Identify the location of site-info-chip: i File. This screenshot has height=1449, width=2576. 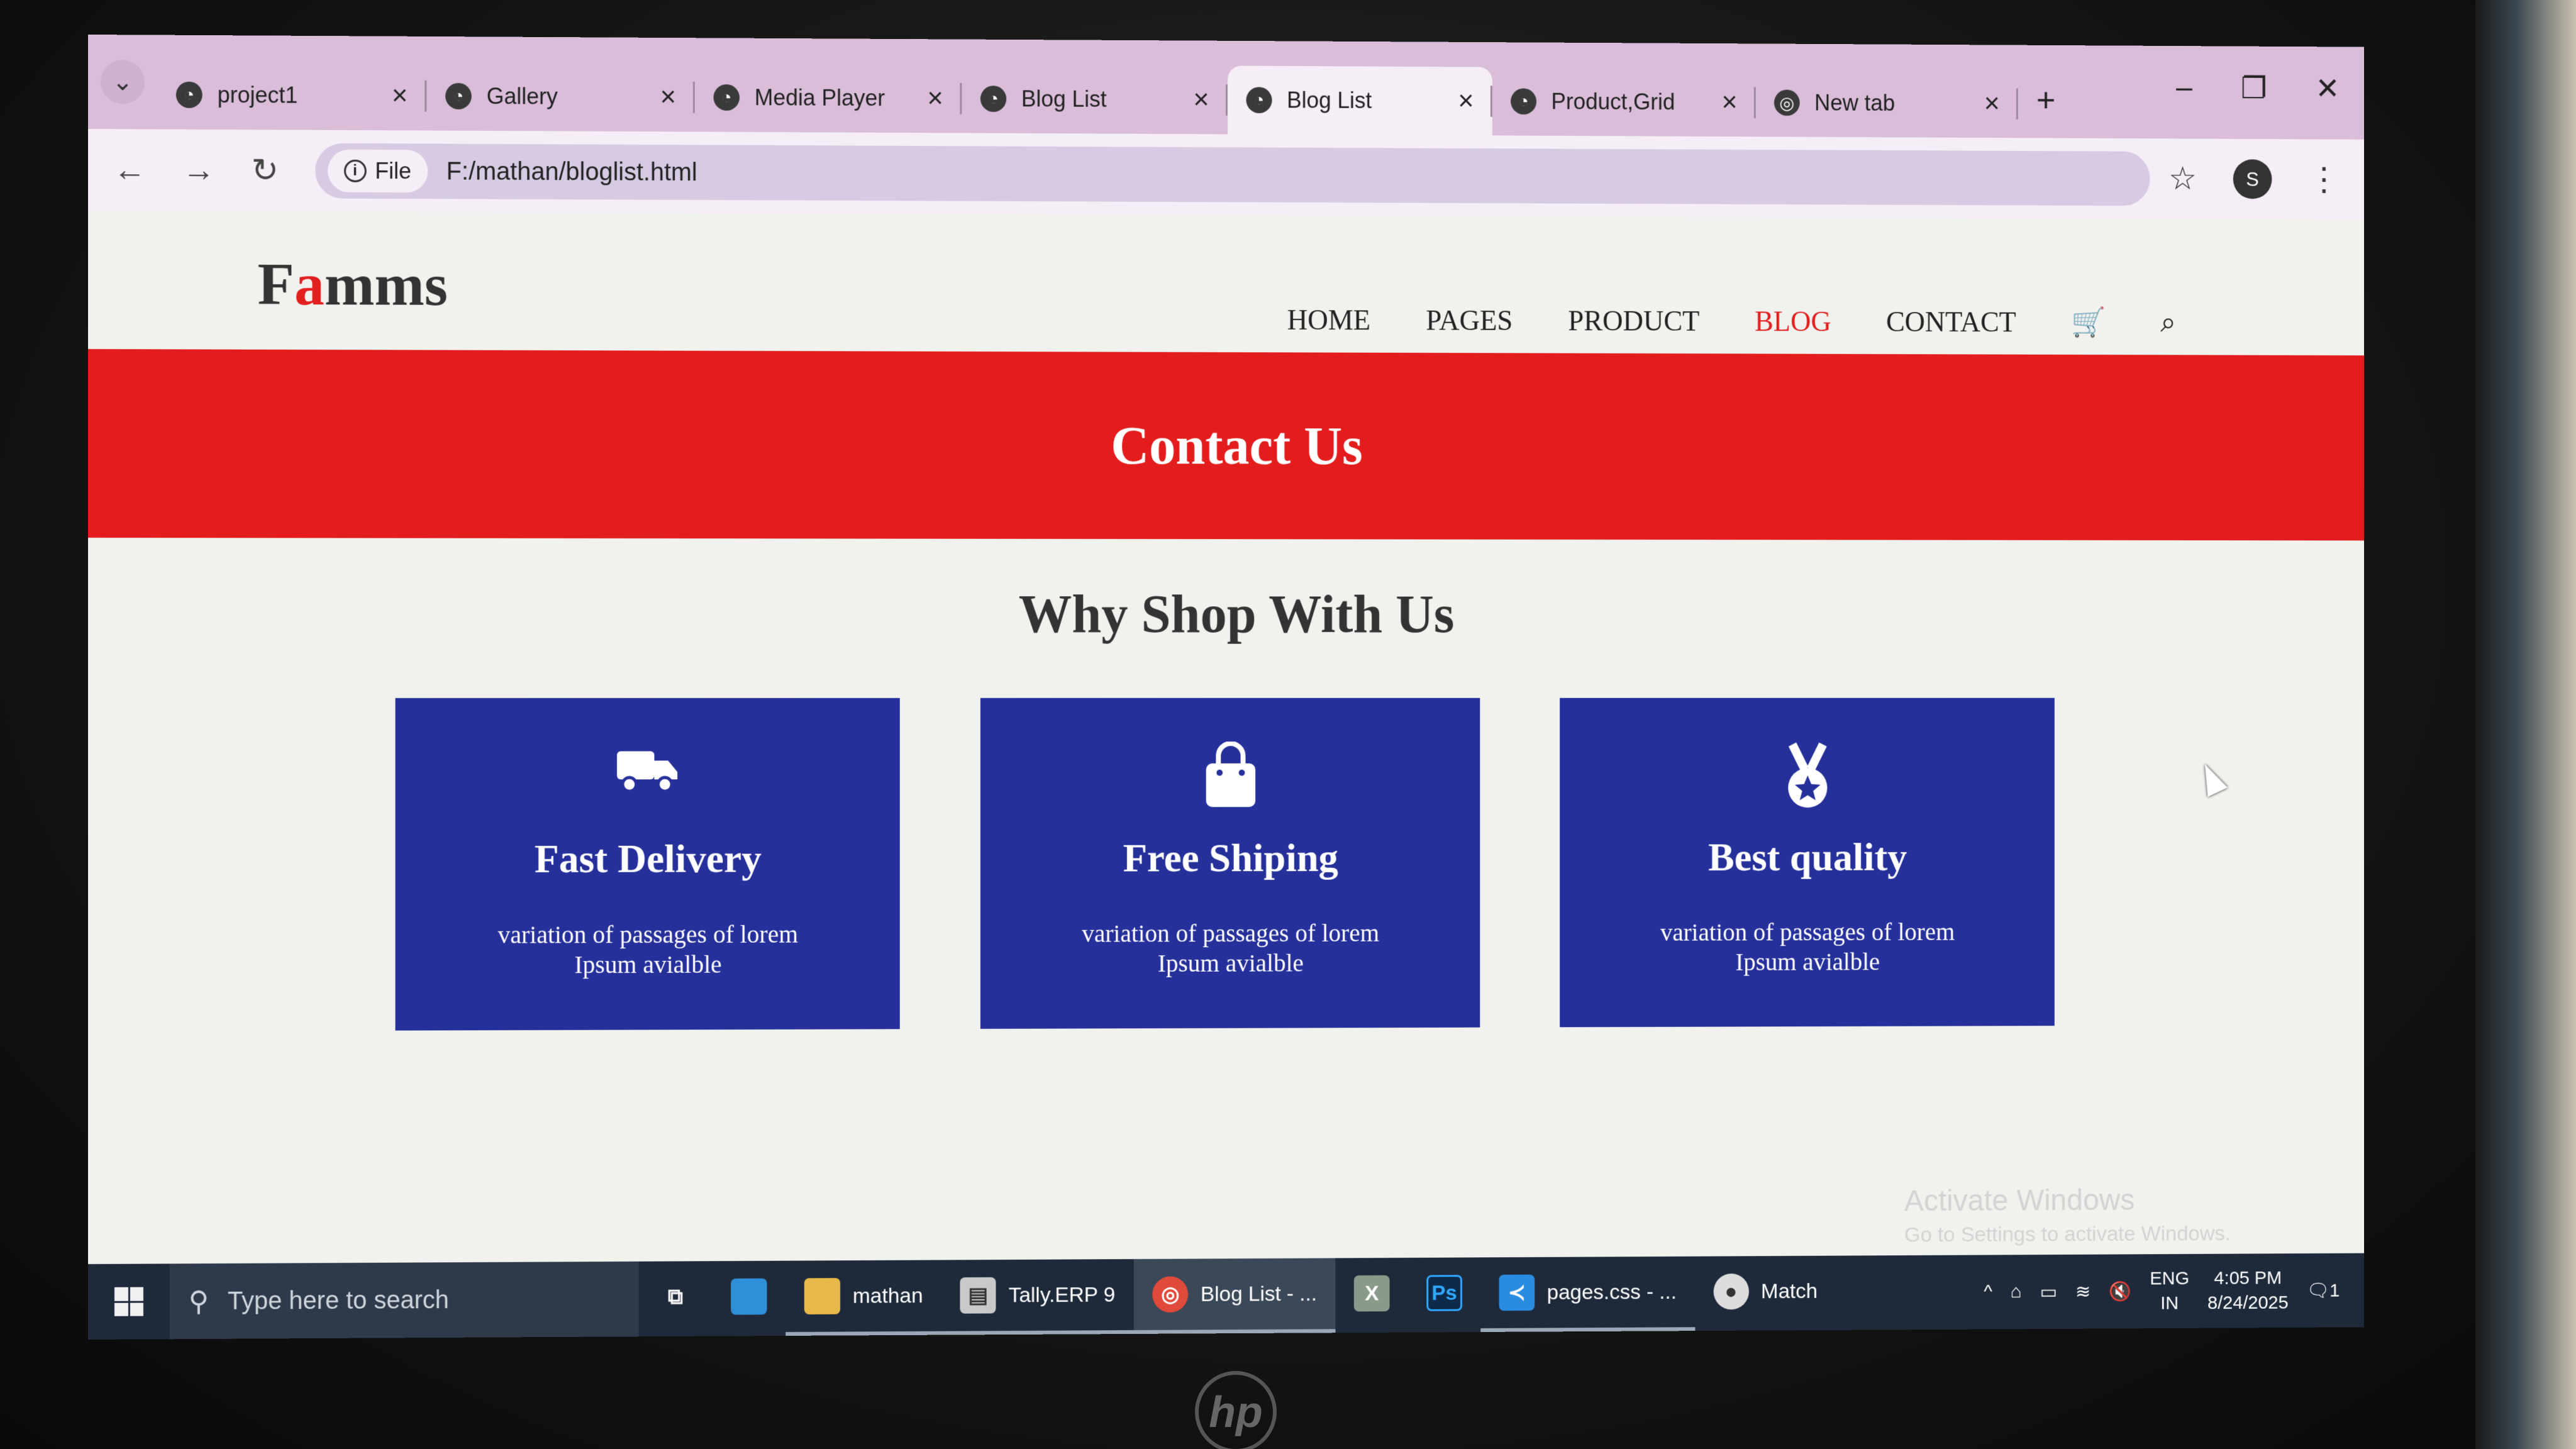
(377, 171).